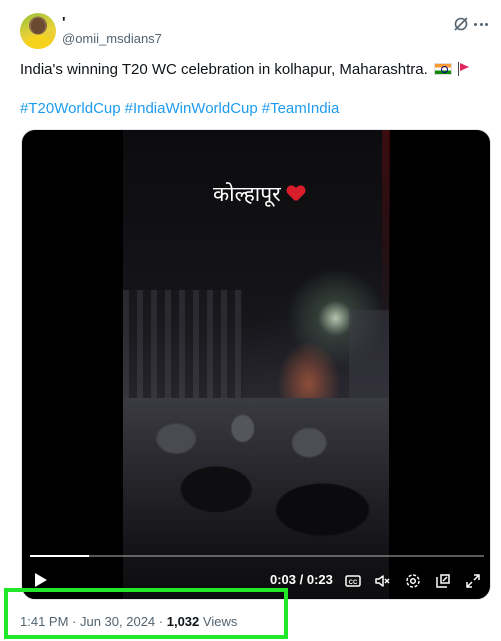  Describe the element at coordinates (70, 108) in the screenshot. I see `hashtag-t20worldcup: #T20WorldCup` at that location.